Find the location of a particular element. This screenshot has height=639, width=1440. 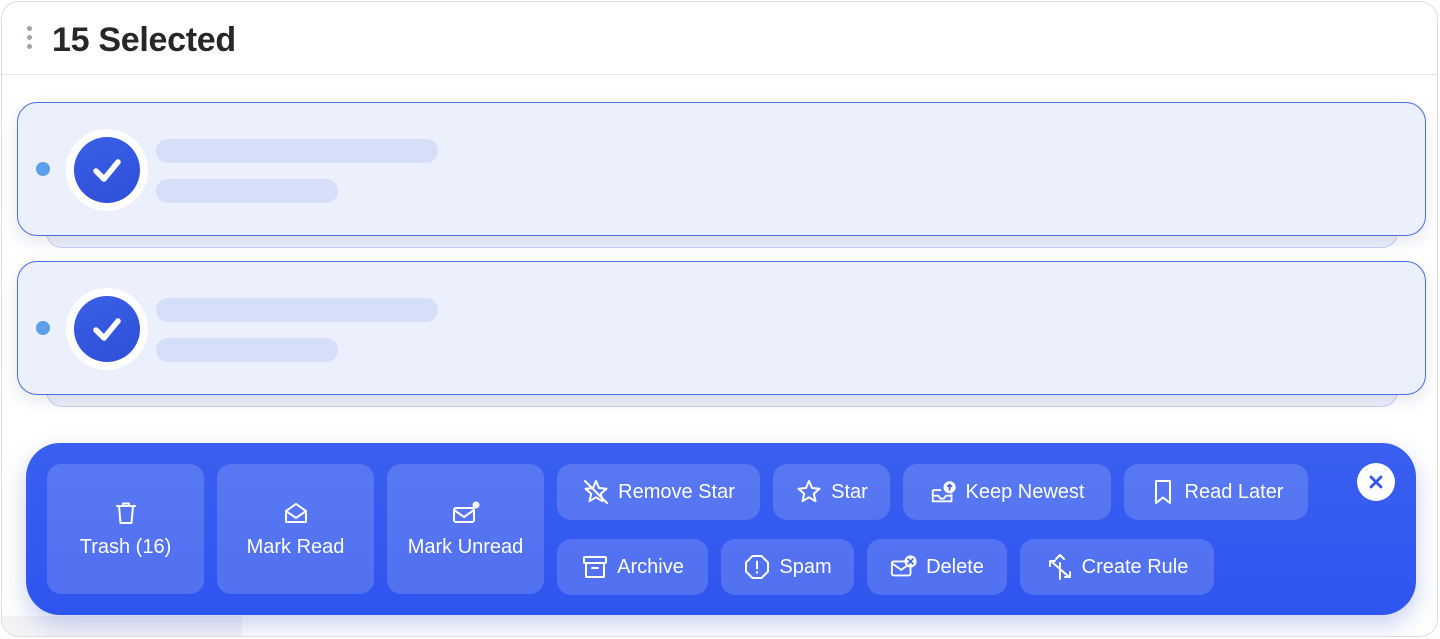

close-icon is located at coordinates (1376, 482).